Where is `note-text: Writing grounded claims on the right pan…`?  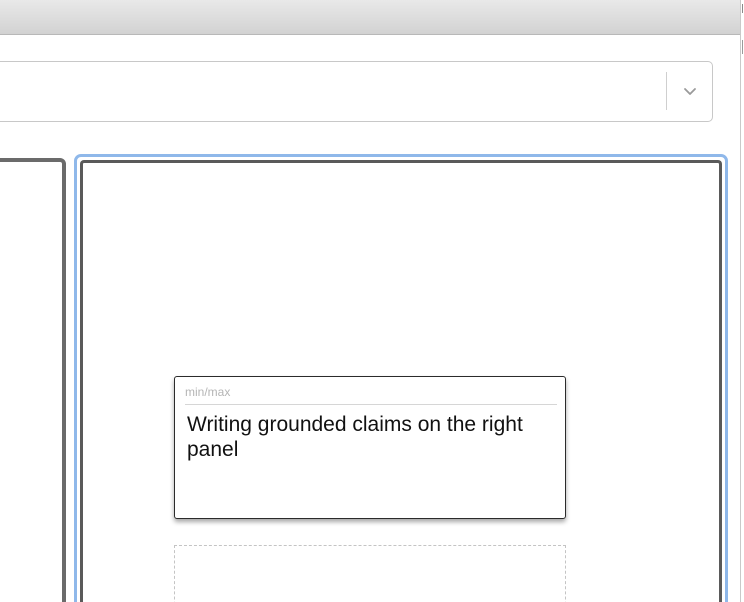
note-text: Writing grounded claims on the right pan… is located at coordinates (367, 437).